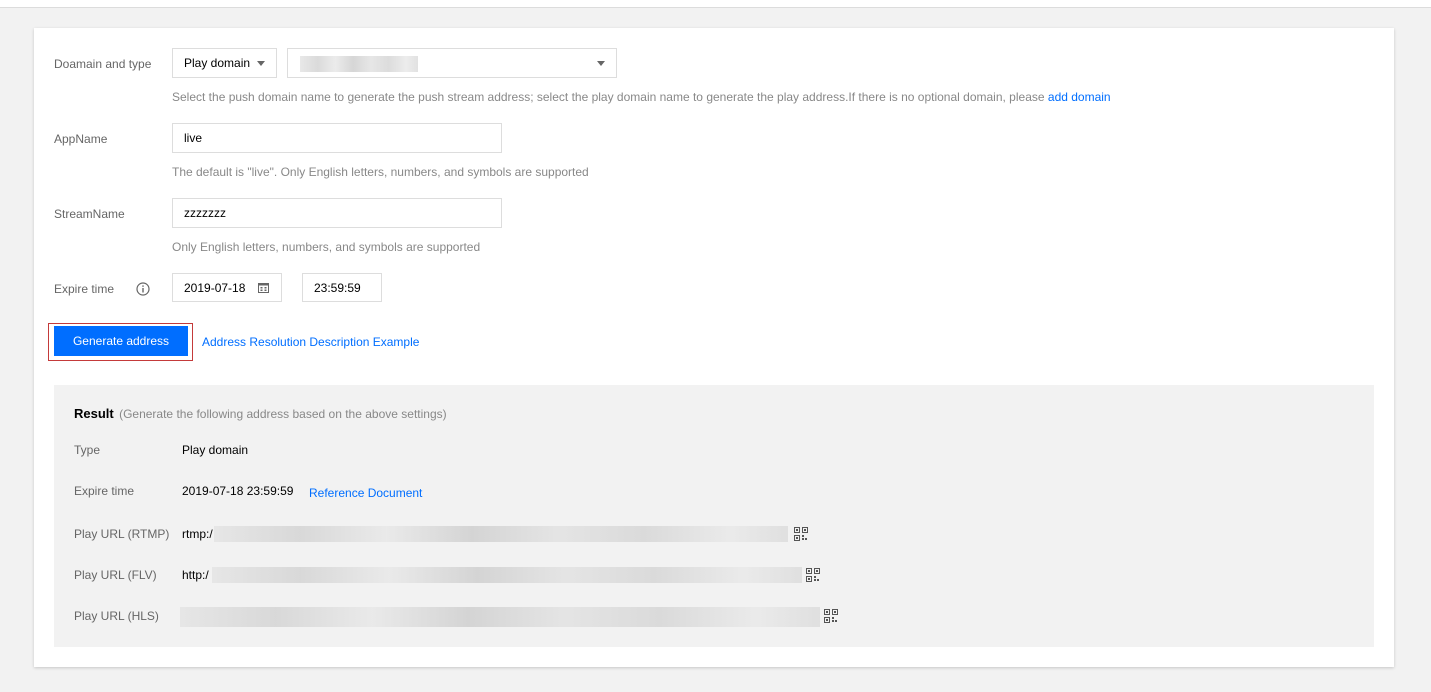 The width and height of the screenshot is (1431, 692). Describe the element at coordinates (195, 575) in the screenshot. I see `flv-prefix: http:/` at that location.